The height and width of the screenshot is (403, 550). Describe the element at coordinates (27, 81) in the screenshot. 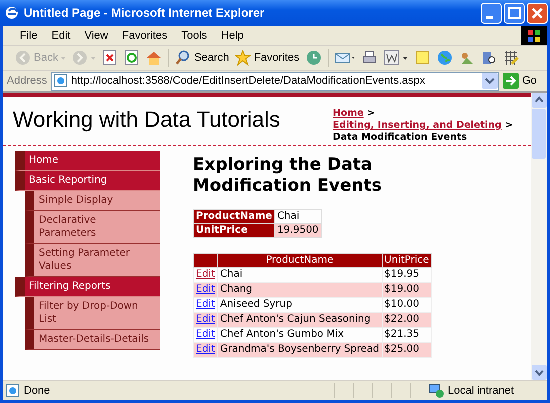

I see `address-label: Address` at that location.